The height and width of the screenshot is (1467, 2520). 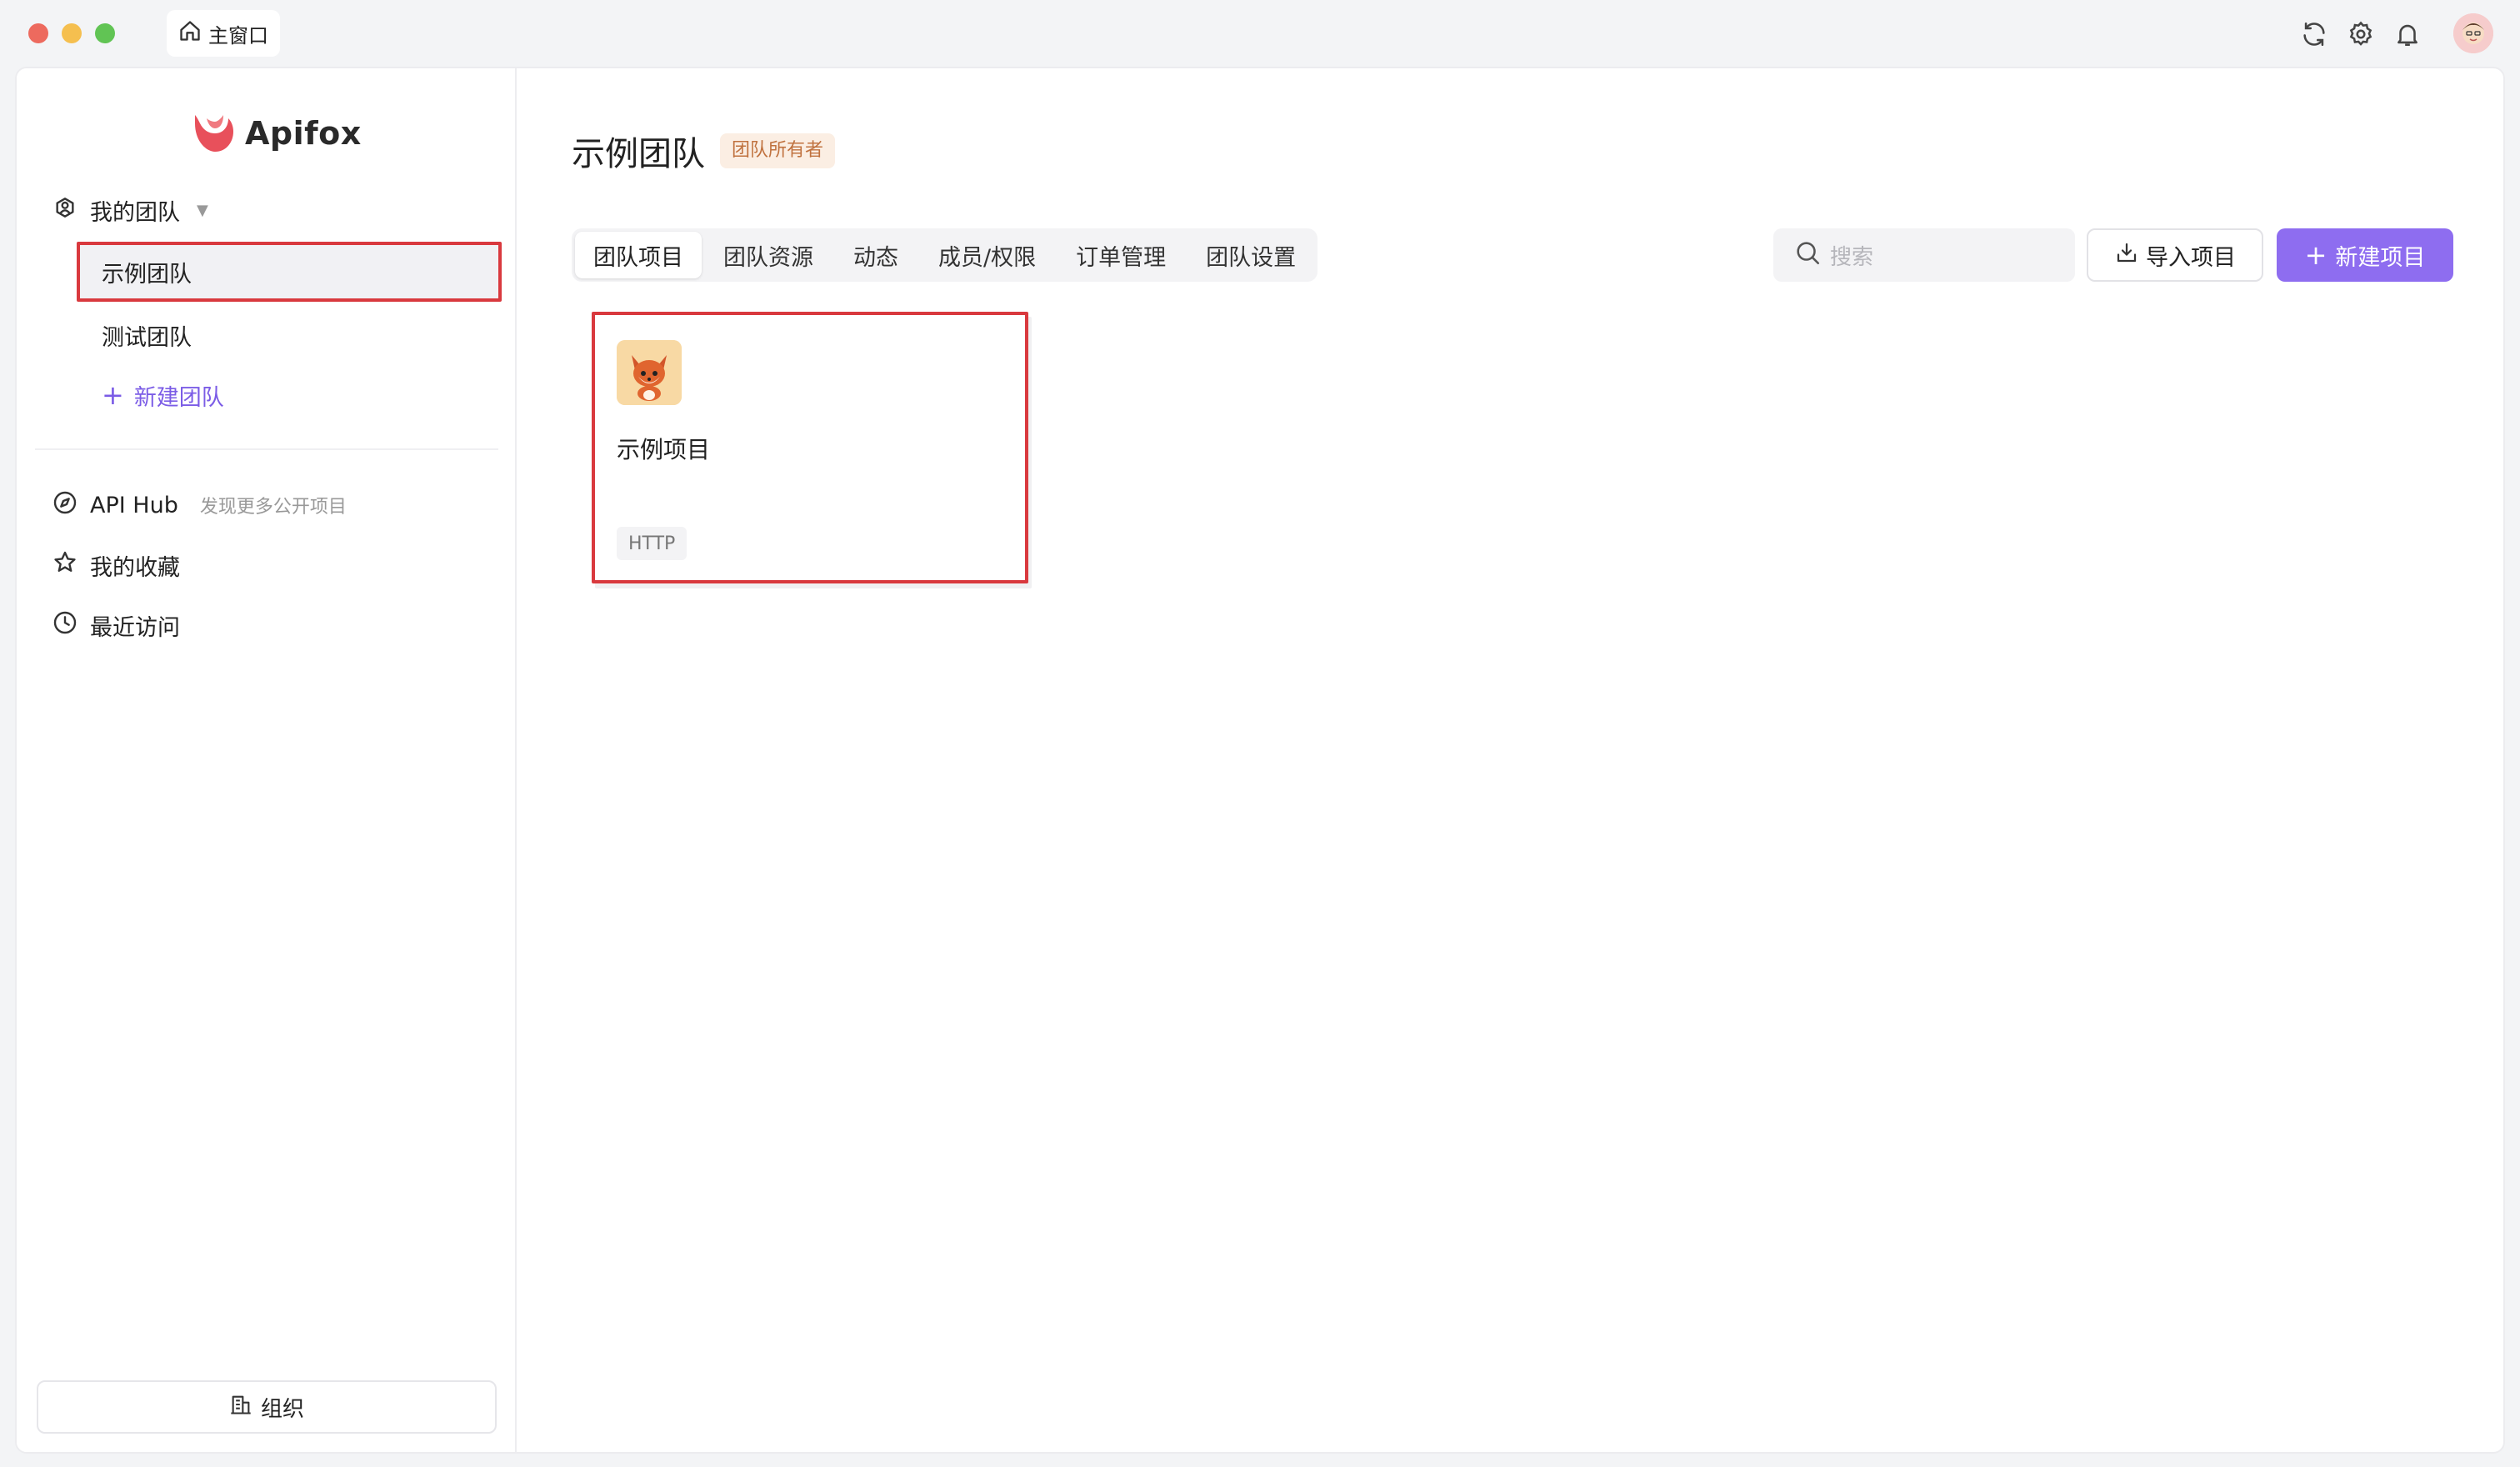 What do you see at coordinates (987, 255) in the screenshot?
I see `tab-members: 成员/权限` at bounding box center [987, 255].